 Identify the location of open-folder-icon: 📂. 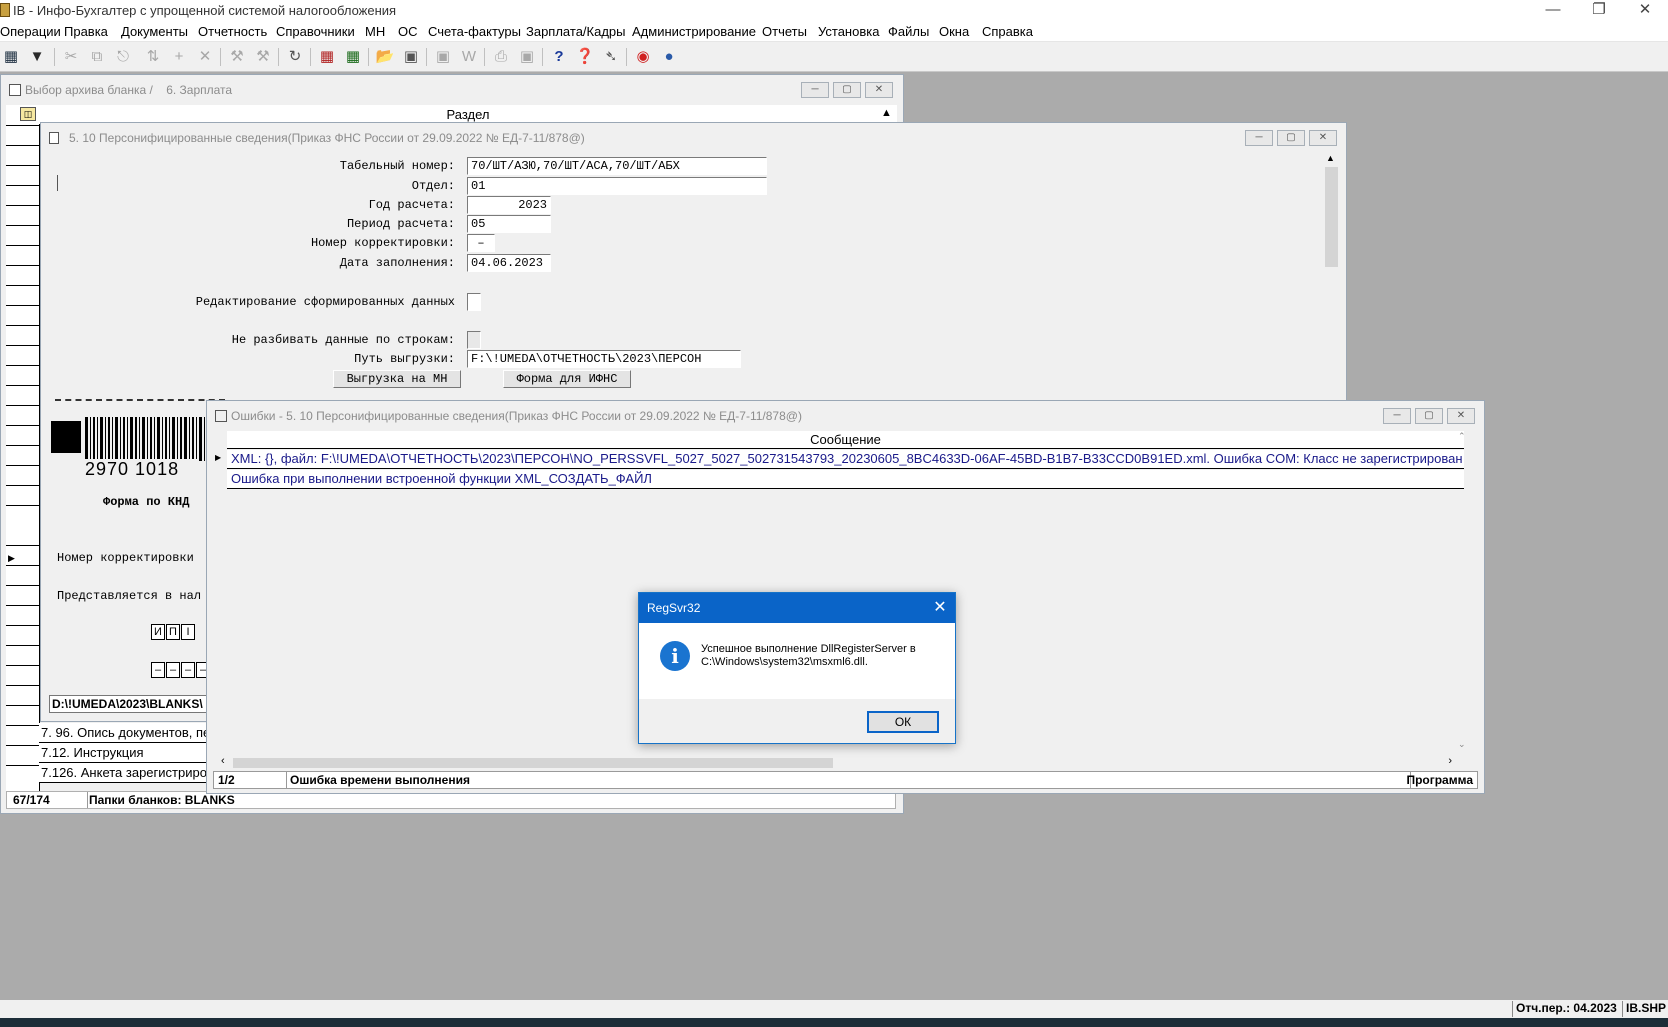
(385, 57).